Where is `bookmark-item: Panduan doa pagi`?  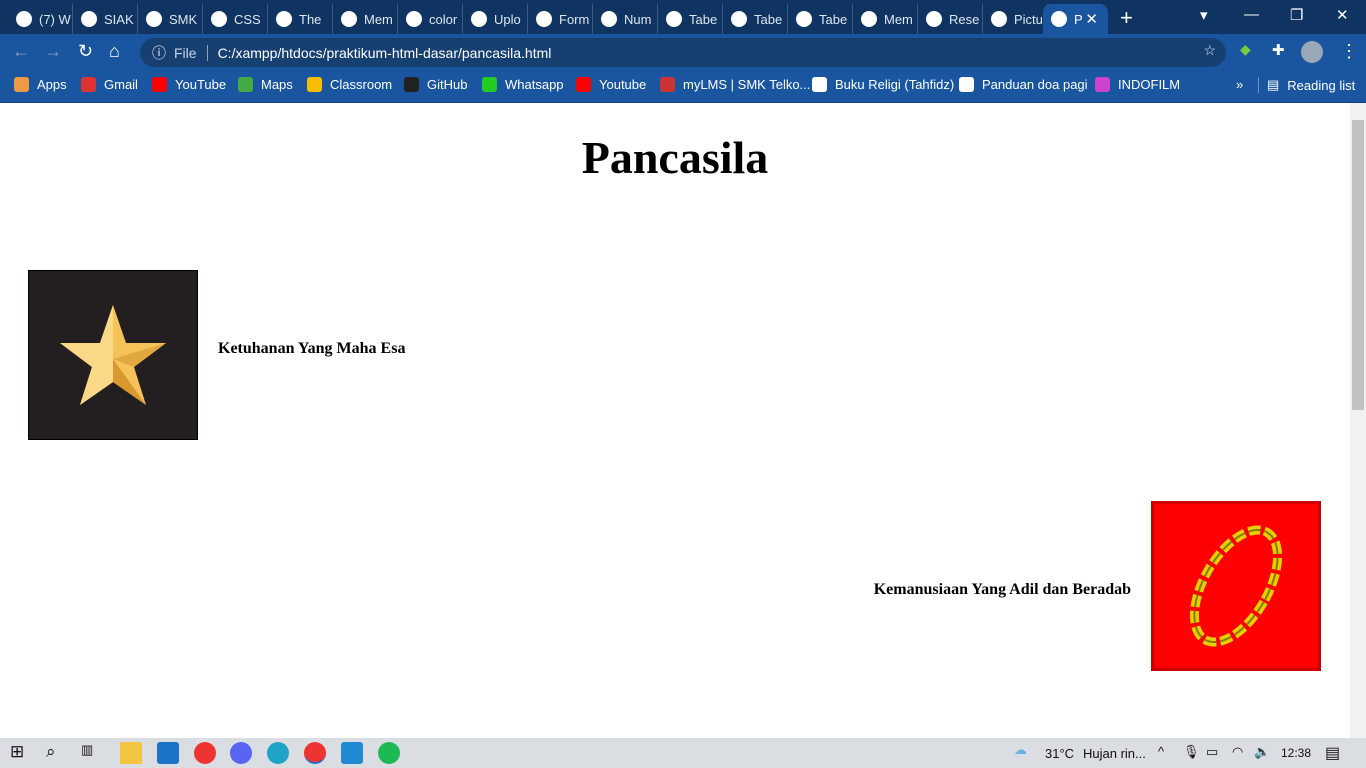 bookmark-item: Panduan doa pagi is located at coordinates (1023, 84).